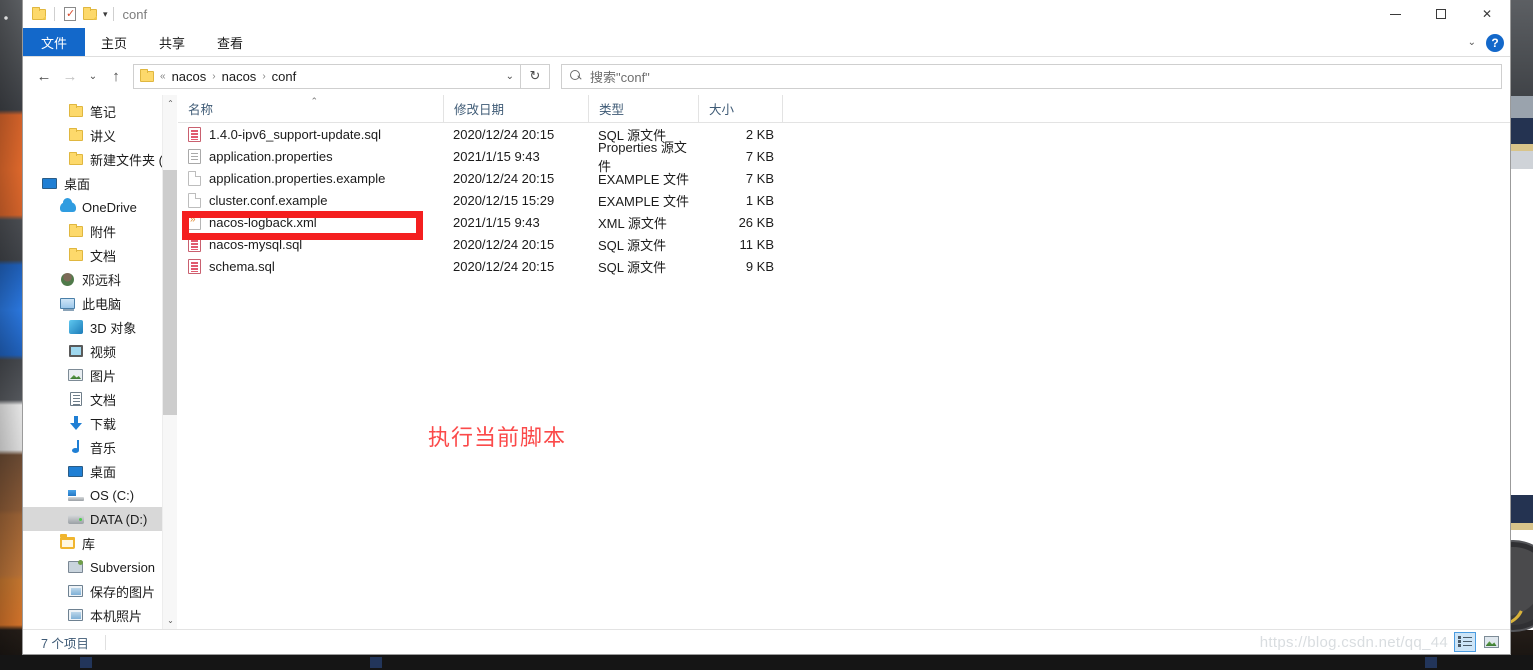 This screenshot has width=1533, height=670. What do you see at coordinates (103, 424) in the screenshot?
I see `nav-item-label: 下载` at bounding box center [103, 424].